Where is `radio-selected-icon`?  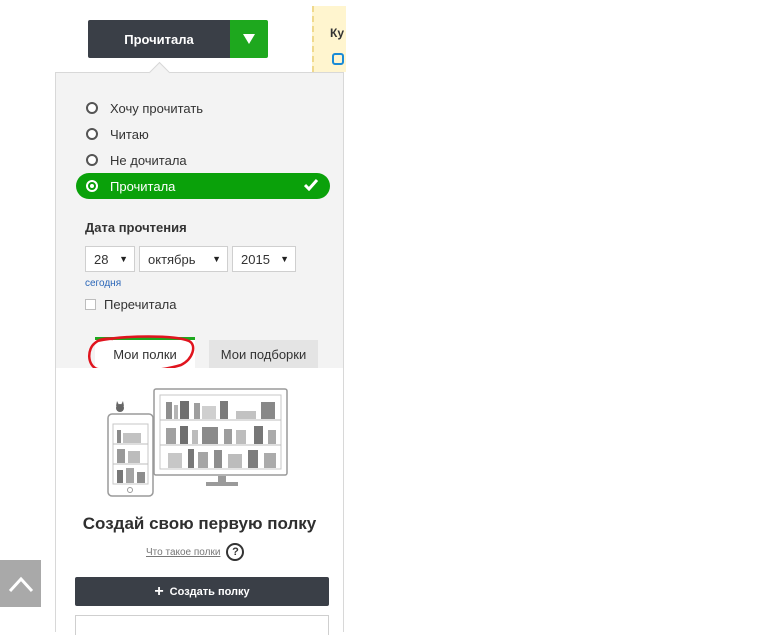
radio-selected-icon is located at coordinates (92, 186).